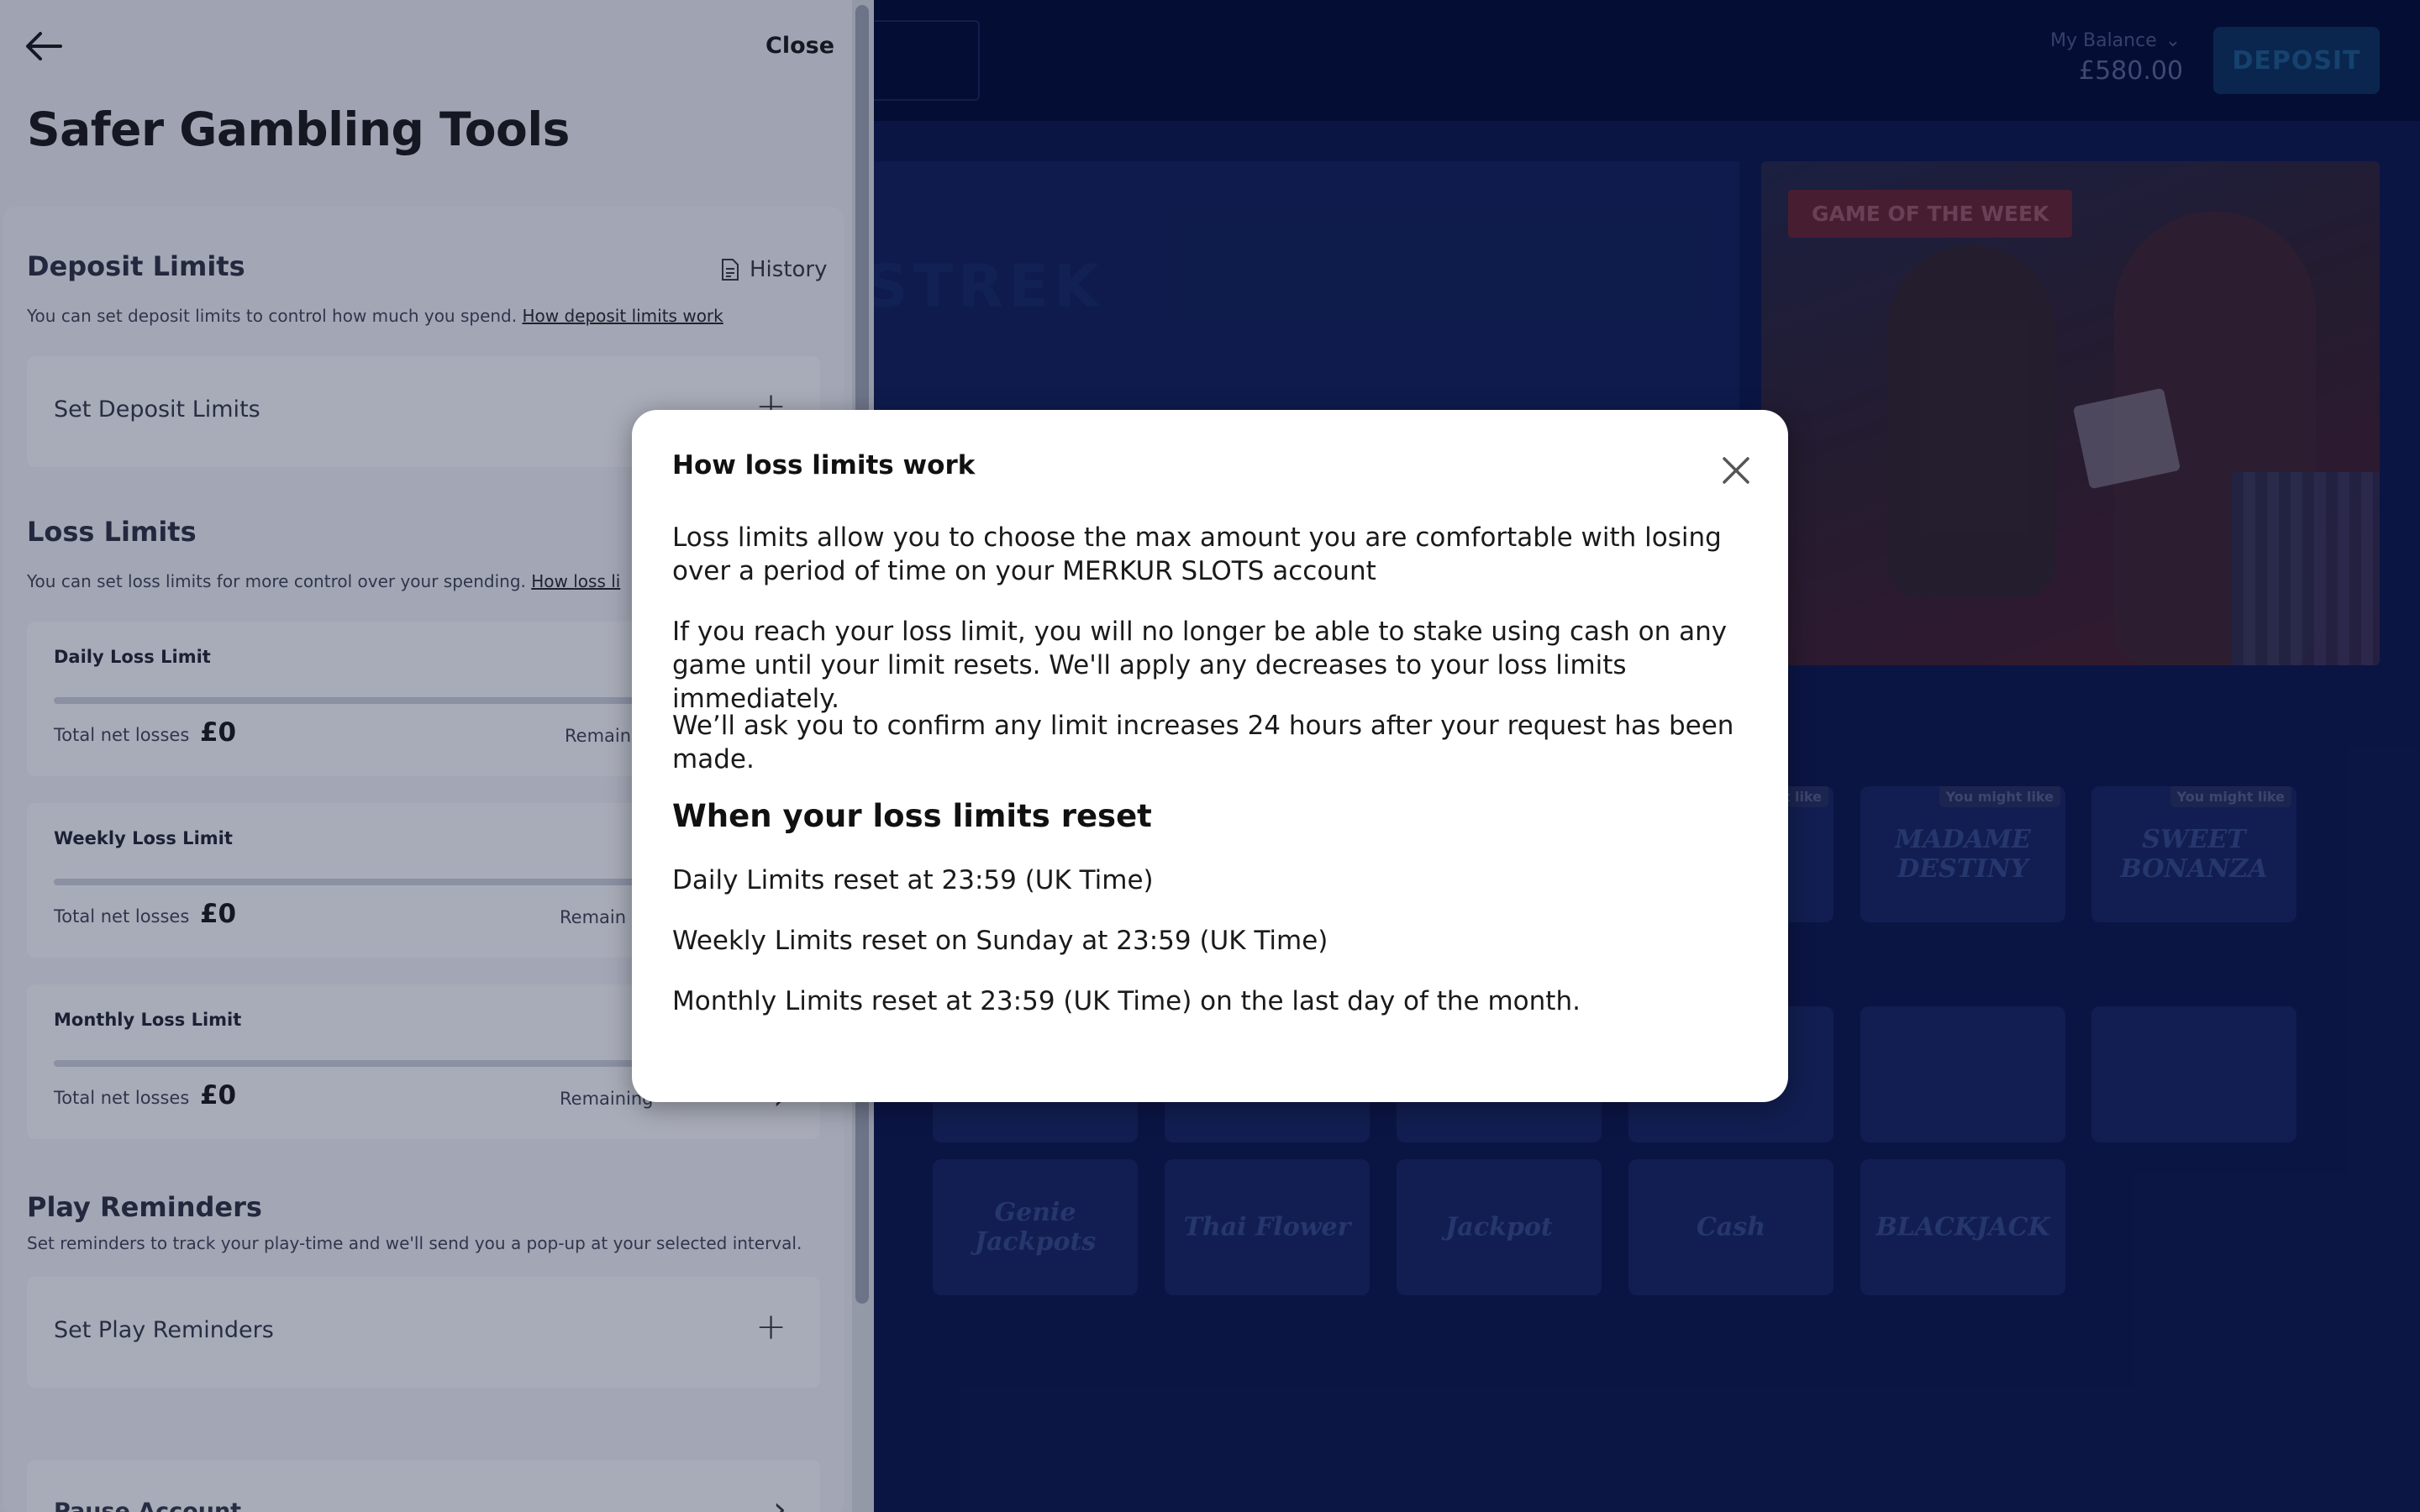 Image resolution: width=2420 pixels, height=1512 pixels. Describe the element at coordinates (799, 46) in the screenshot. I see `close-drawer-link: Close` at that location.